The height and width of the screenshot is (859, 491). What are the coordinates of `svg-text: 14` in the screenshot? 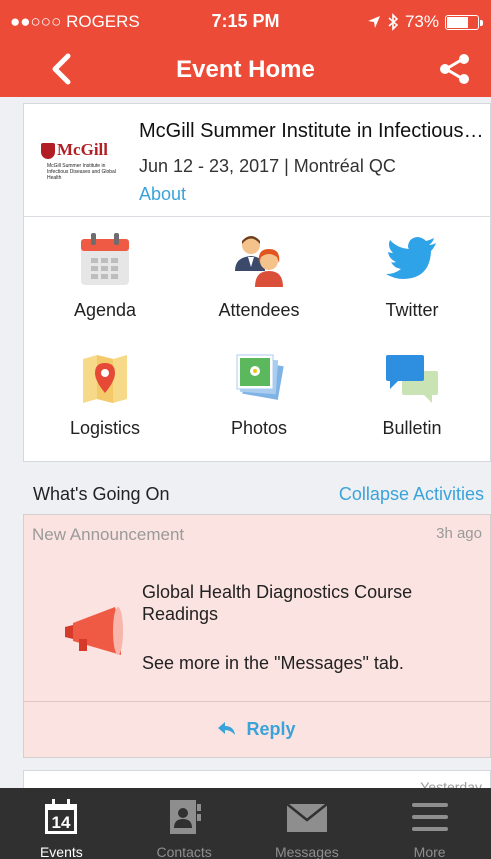 It's located at (61, 822).